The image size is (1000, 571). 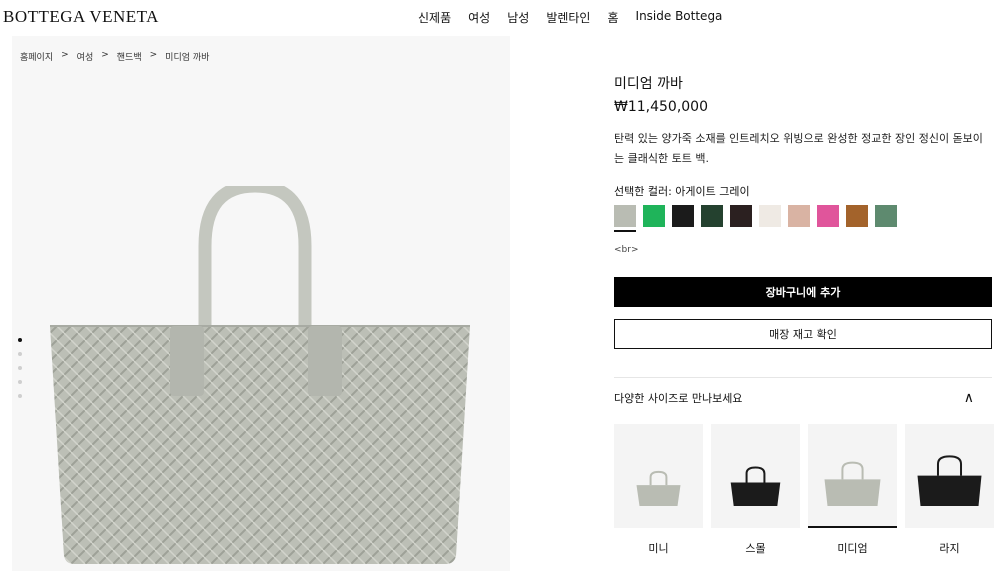 What do you see at coordinates (626, 250) in the screenshot?
I see `br-text: <br>` at bounding box center [626, 250].